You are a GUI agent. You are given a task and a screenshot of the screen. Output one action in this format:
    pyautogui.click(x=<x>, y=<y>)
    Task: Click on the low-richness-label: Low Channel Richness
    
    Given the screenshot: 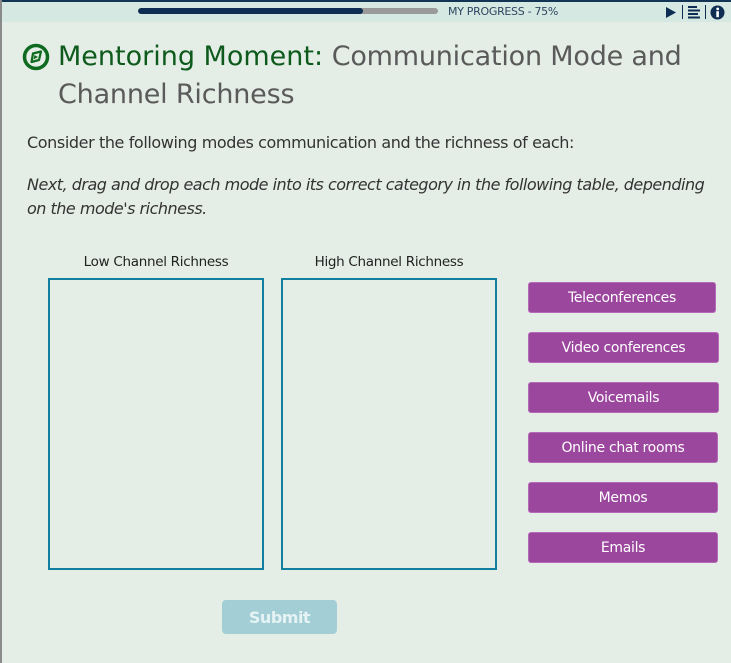 What is the action you would take?
    pyautogui.click(x=156, y=262)
    